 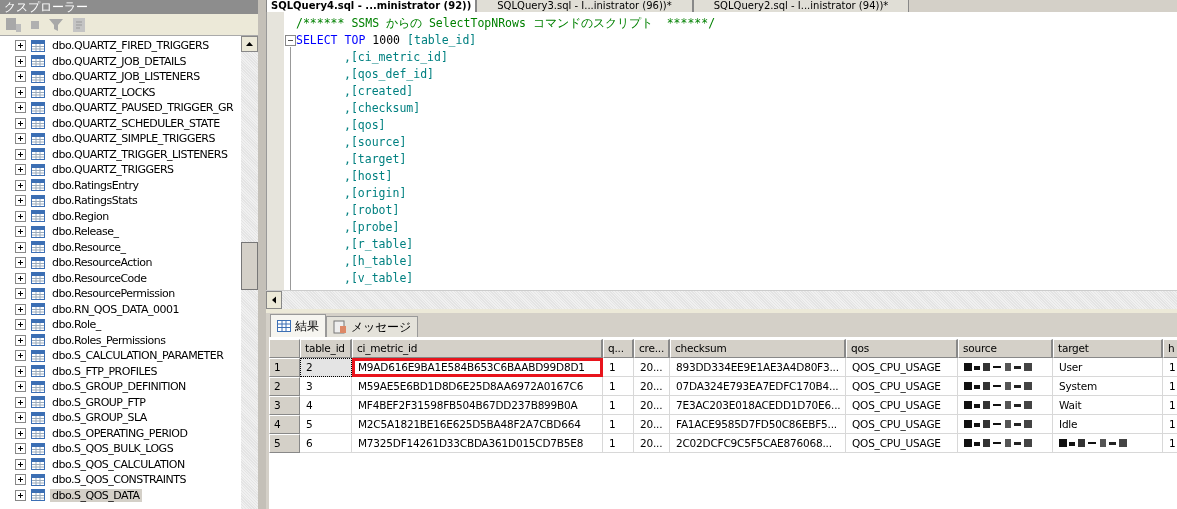 I want to click on column-header: h, so click(x=1170, y=348).